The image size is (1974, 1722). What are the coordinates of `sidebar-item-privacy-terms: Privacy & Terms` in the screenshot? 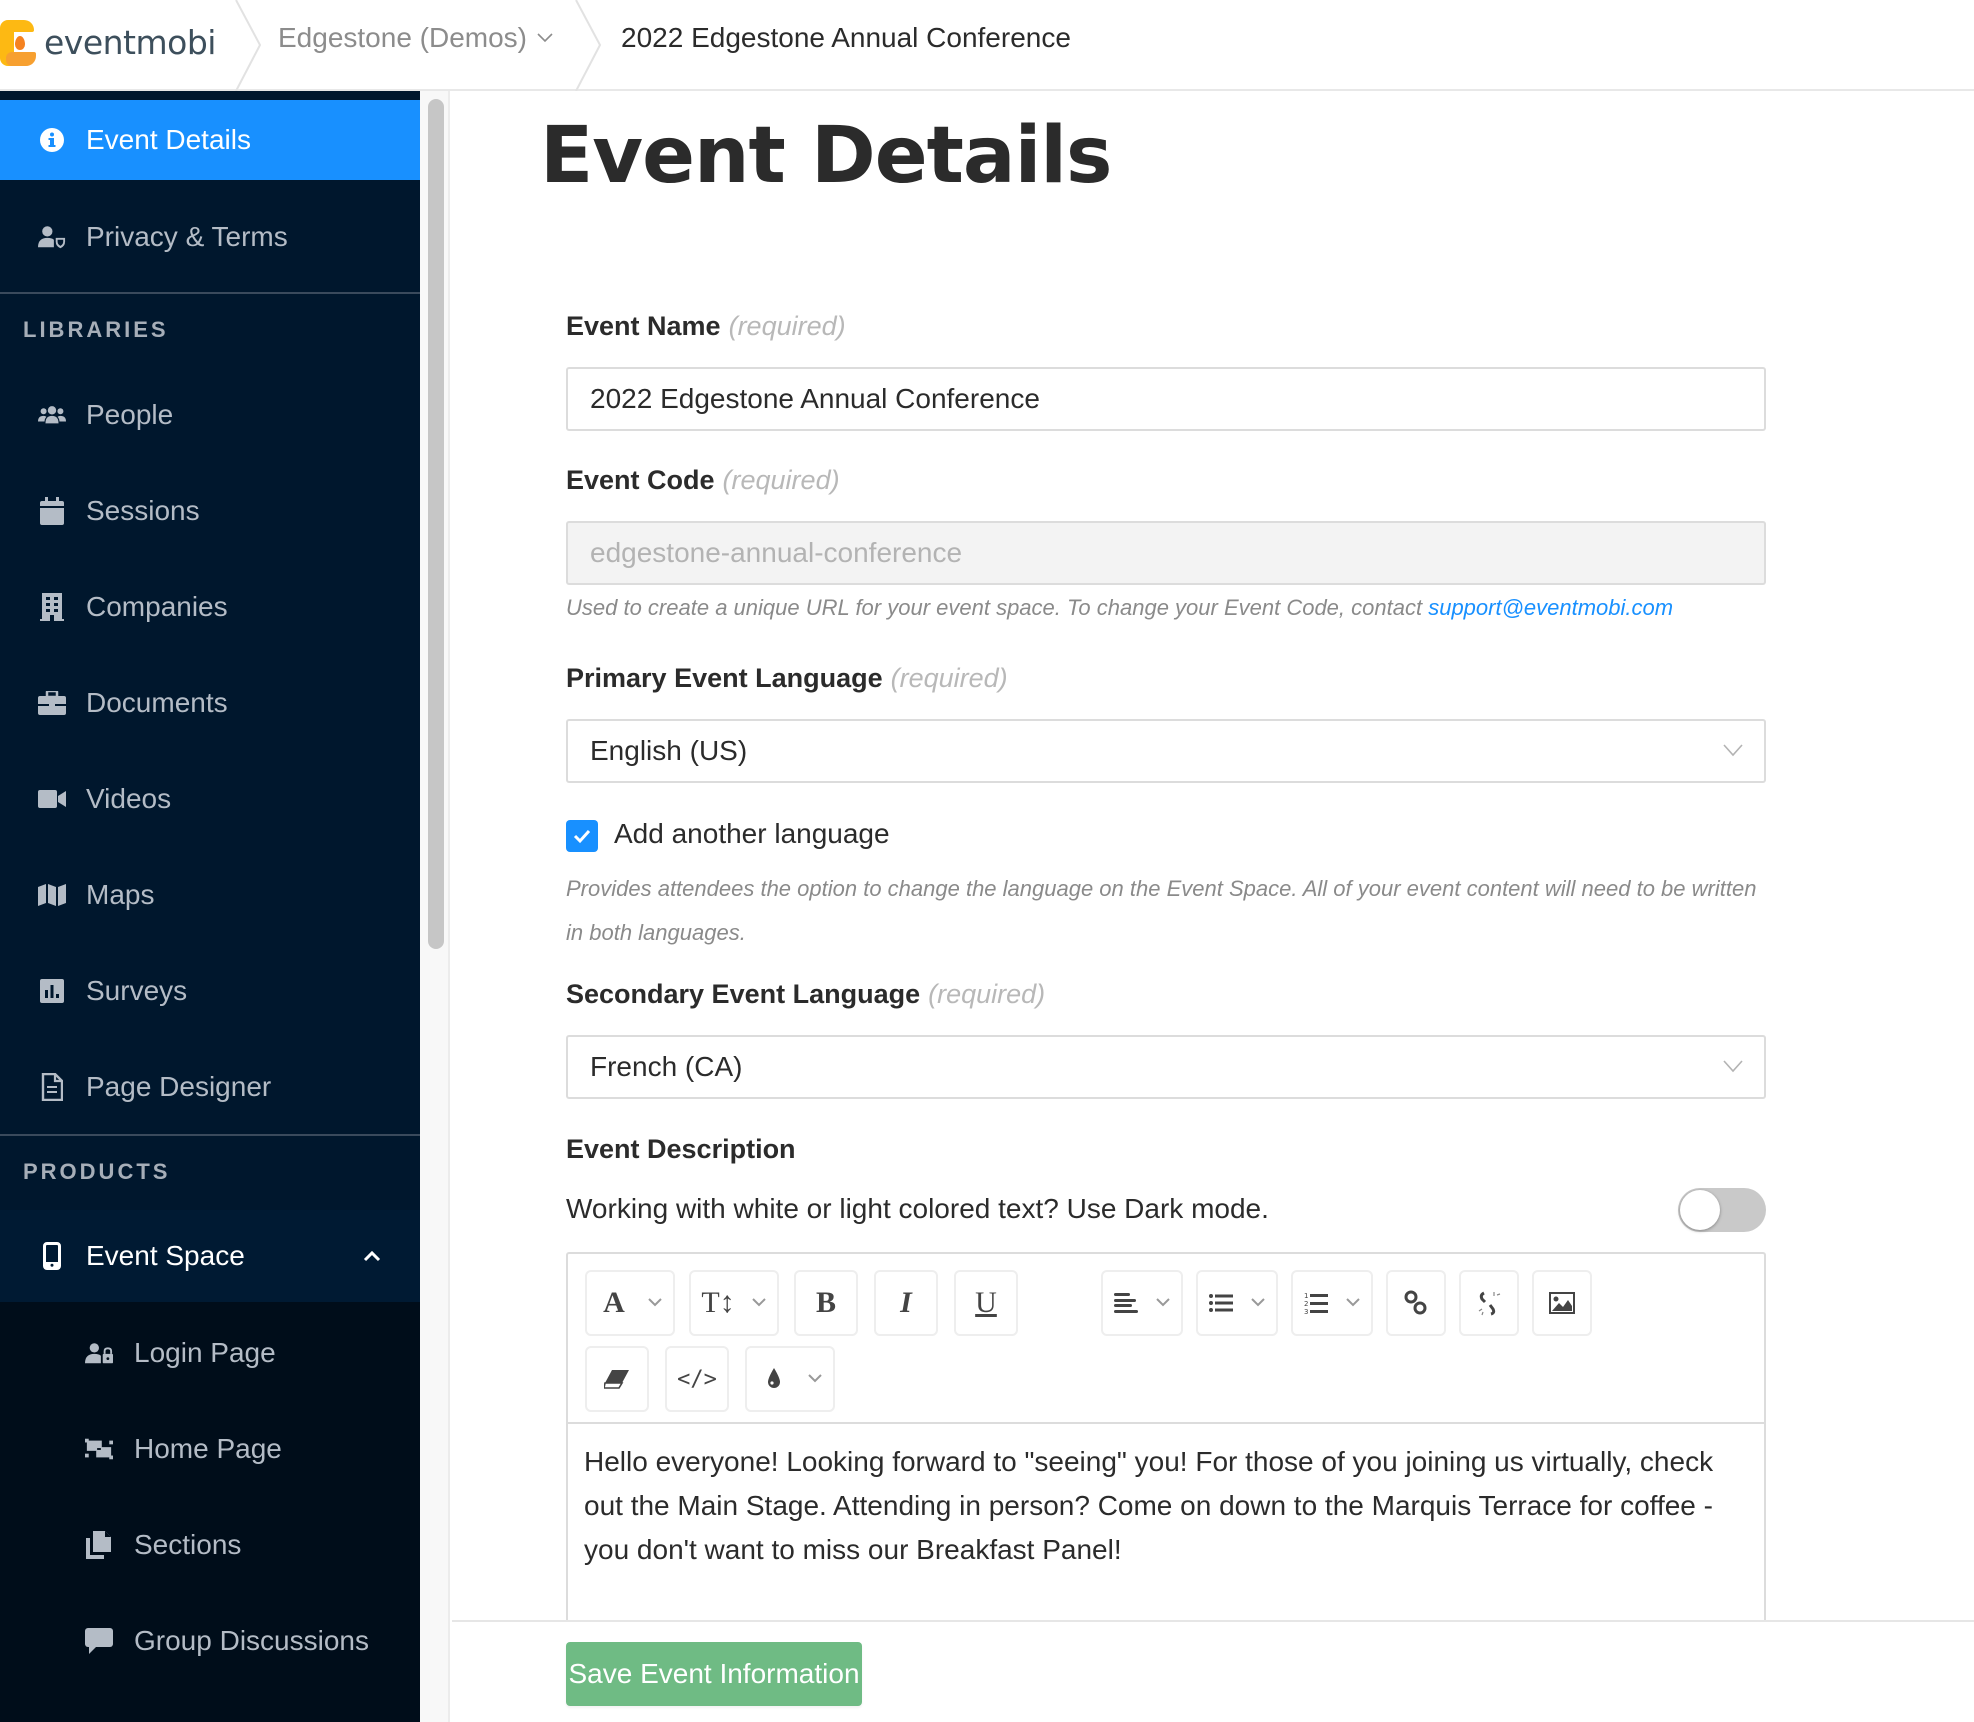 It's located at (210, 237).